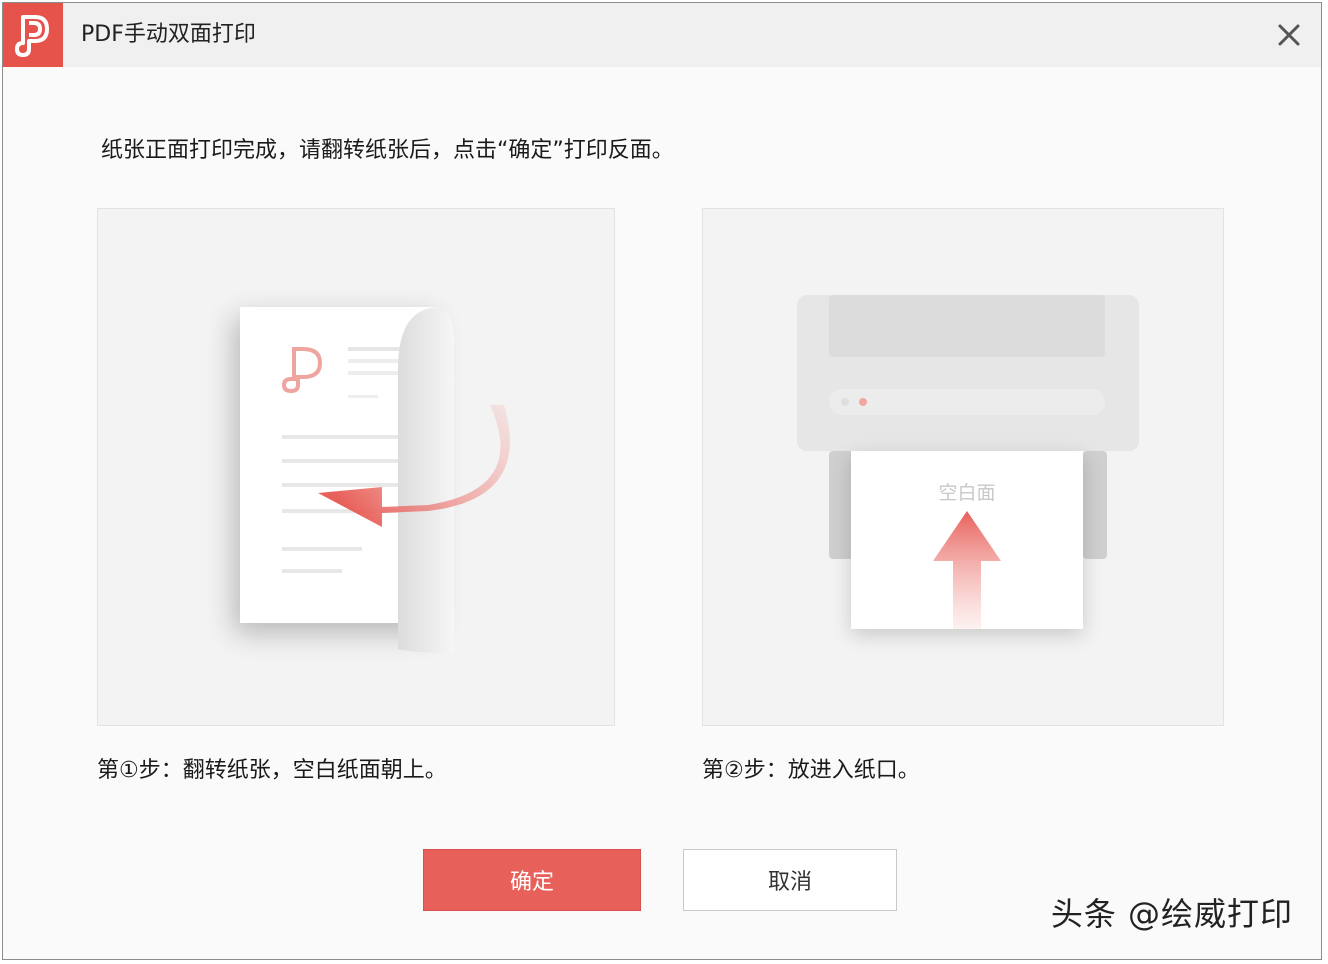 The height and width of the screenshot is (964, 1328). What do you see at coordinates (1171, 914) in the screenshot?
I see `watermark-text: 头条 @绘威打印` at bounding box center [1171, 914].